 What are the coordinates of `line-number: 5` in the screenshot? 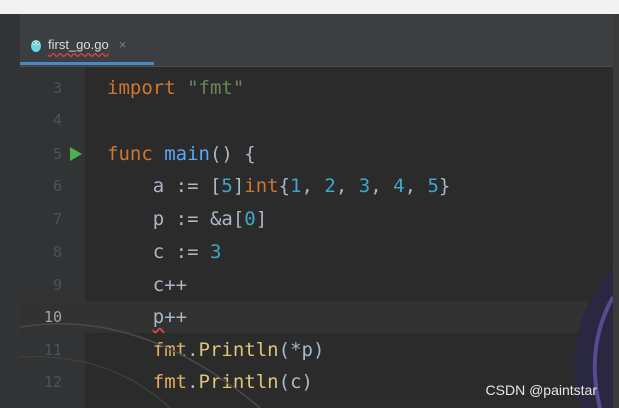 It's located at (57, 154).